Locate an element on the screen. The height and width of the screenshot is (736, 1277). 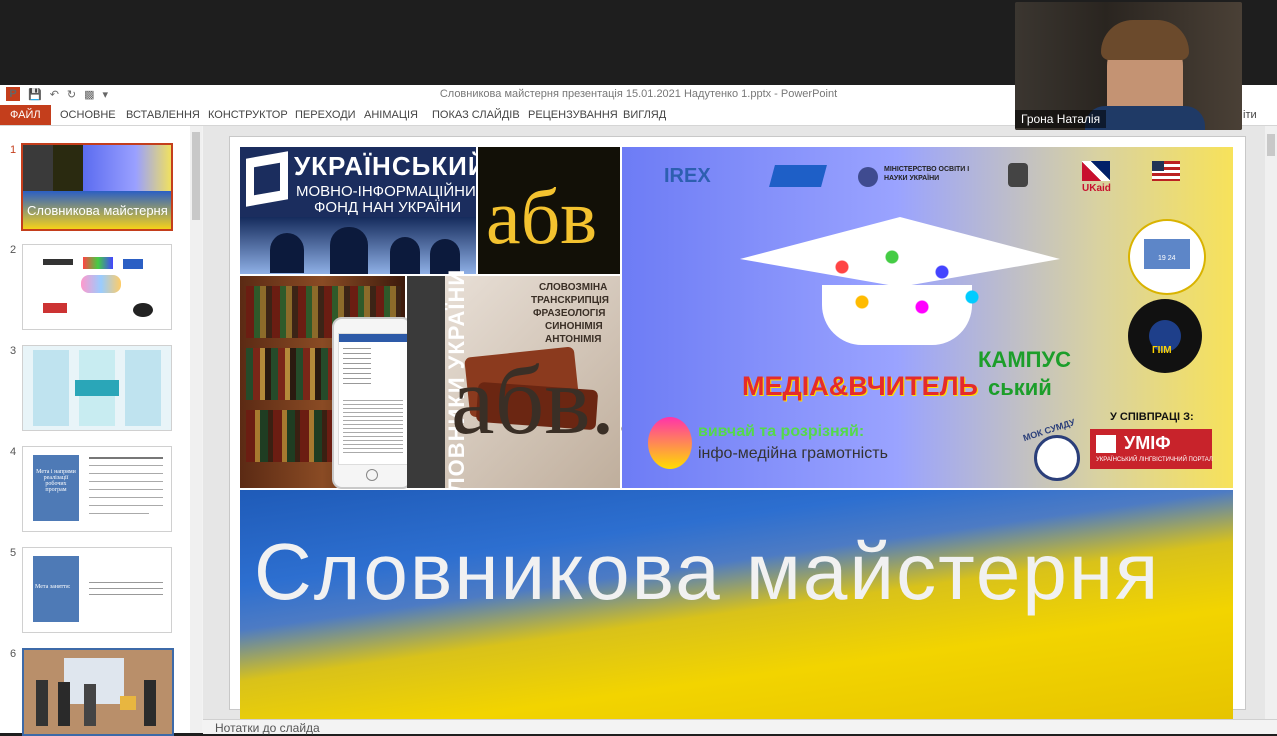
webcam-video: Грона Наталія is located at coordinates (1128, 66).